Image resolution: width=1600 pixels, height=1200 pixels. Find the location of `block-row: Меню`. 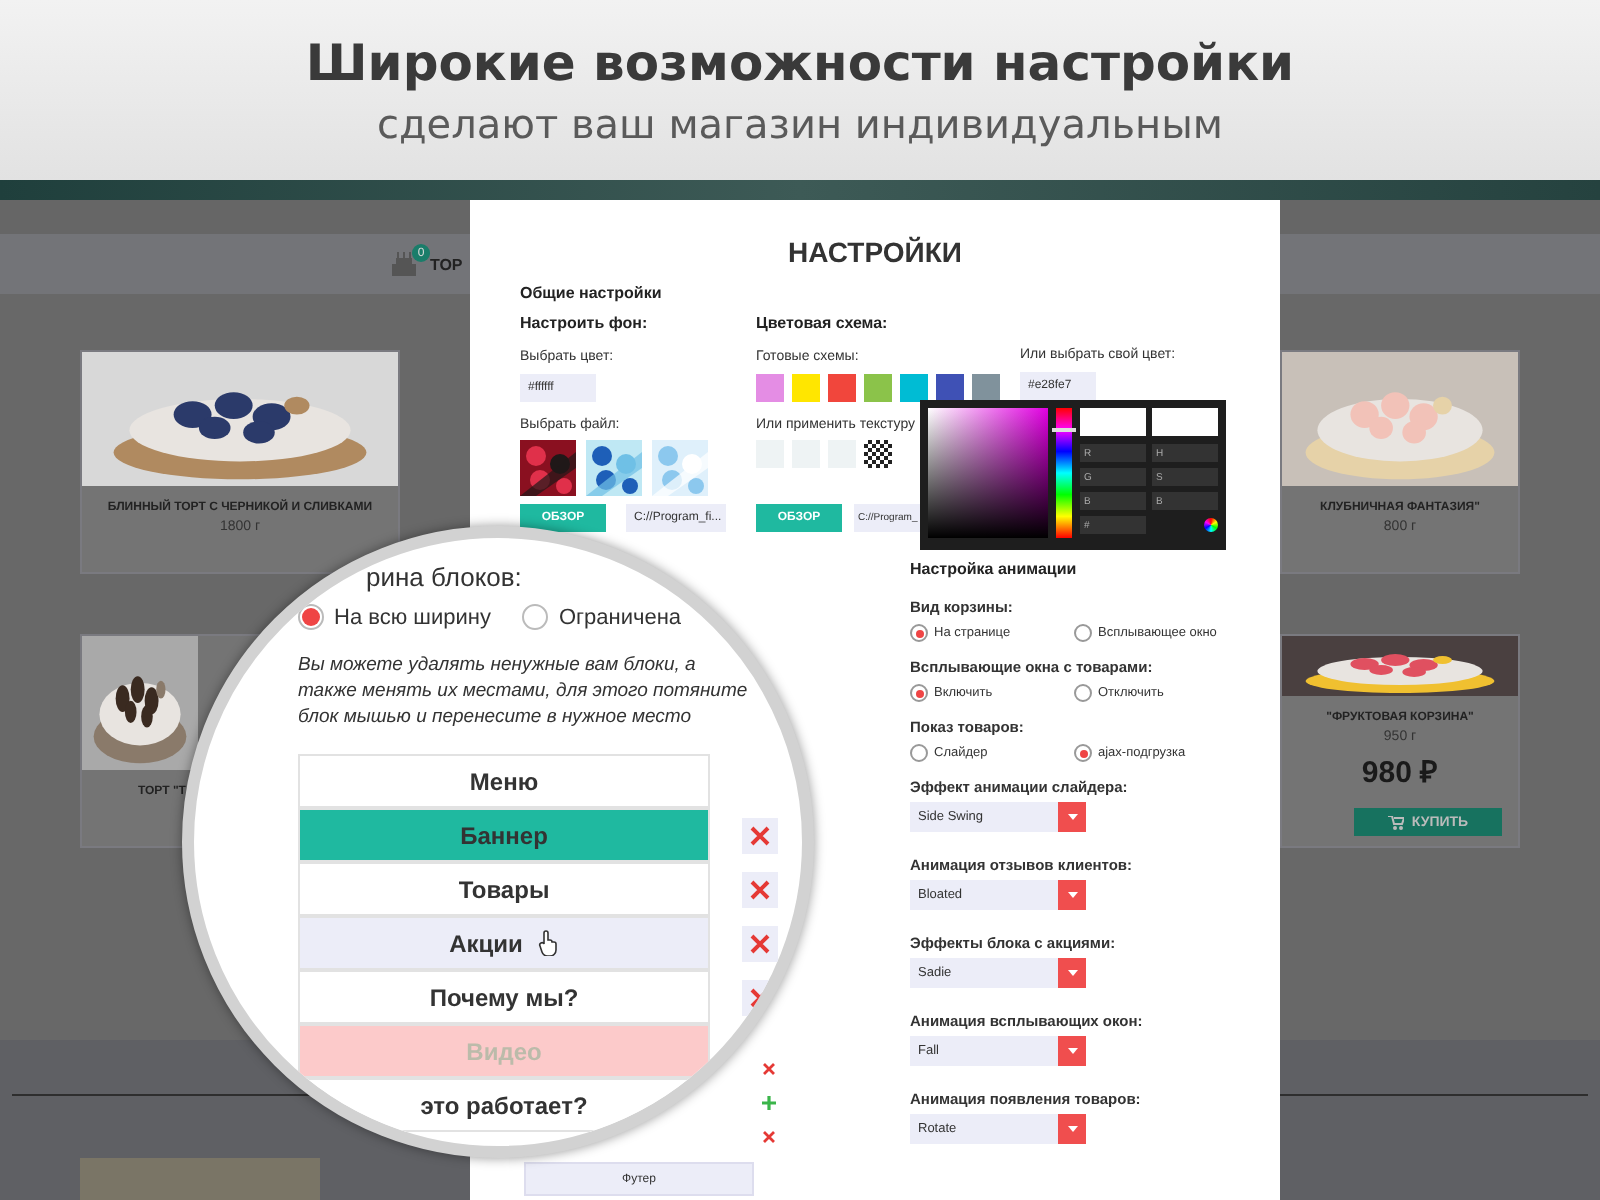

block-row: Меню is located at coordinates (504, 781).